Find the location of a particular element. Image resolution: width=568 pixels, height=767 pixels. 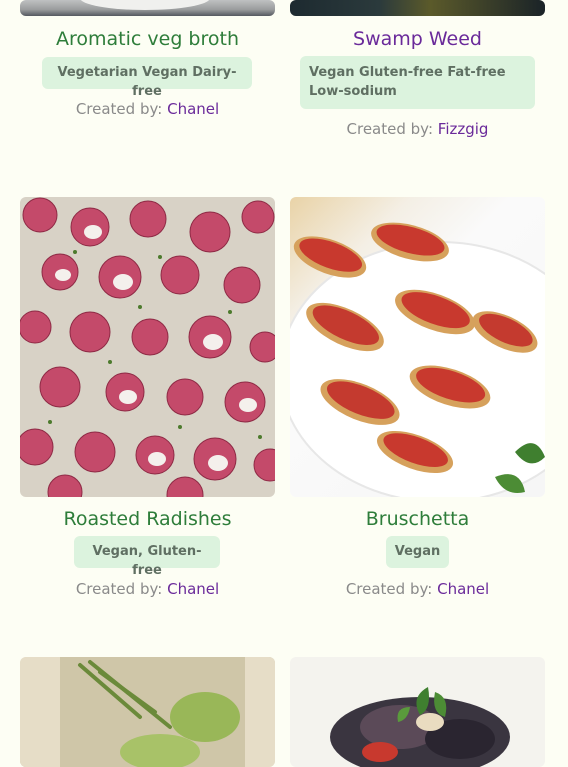

asparagus-illustration is located at coordinates (147, 712).